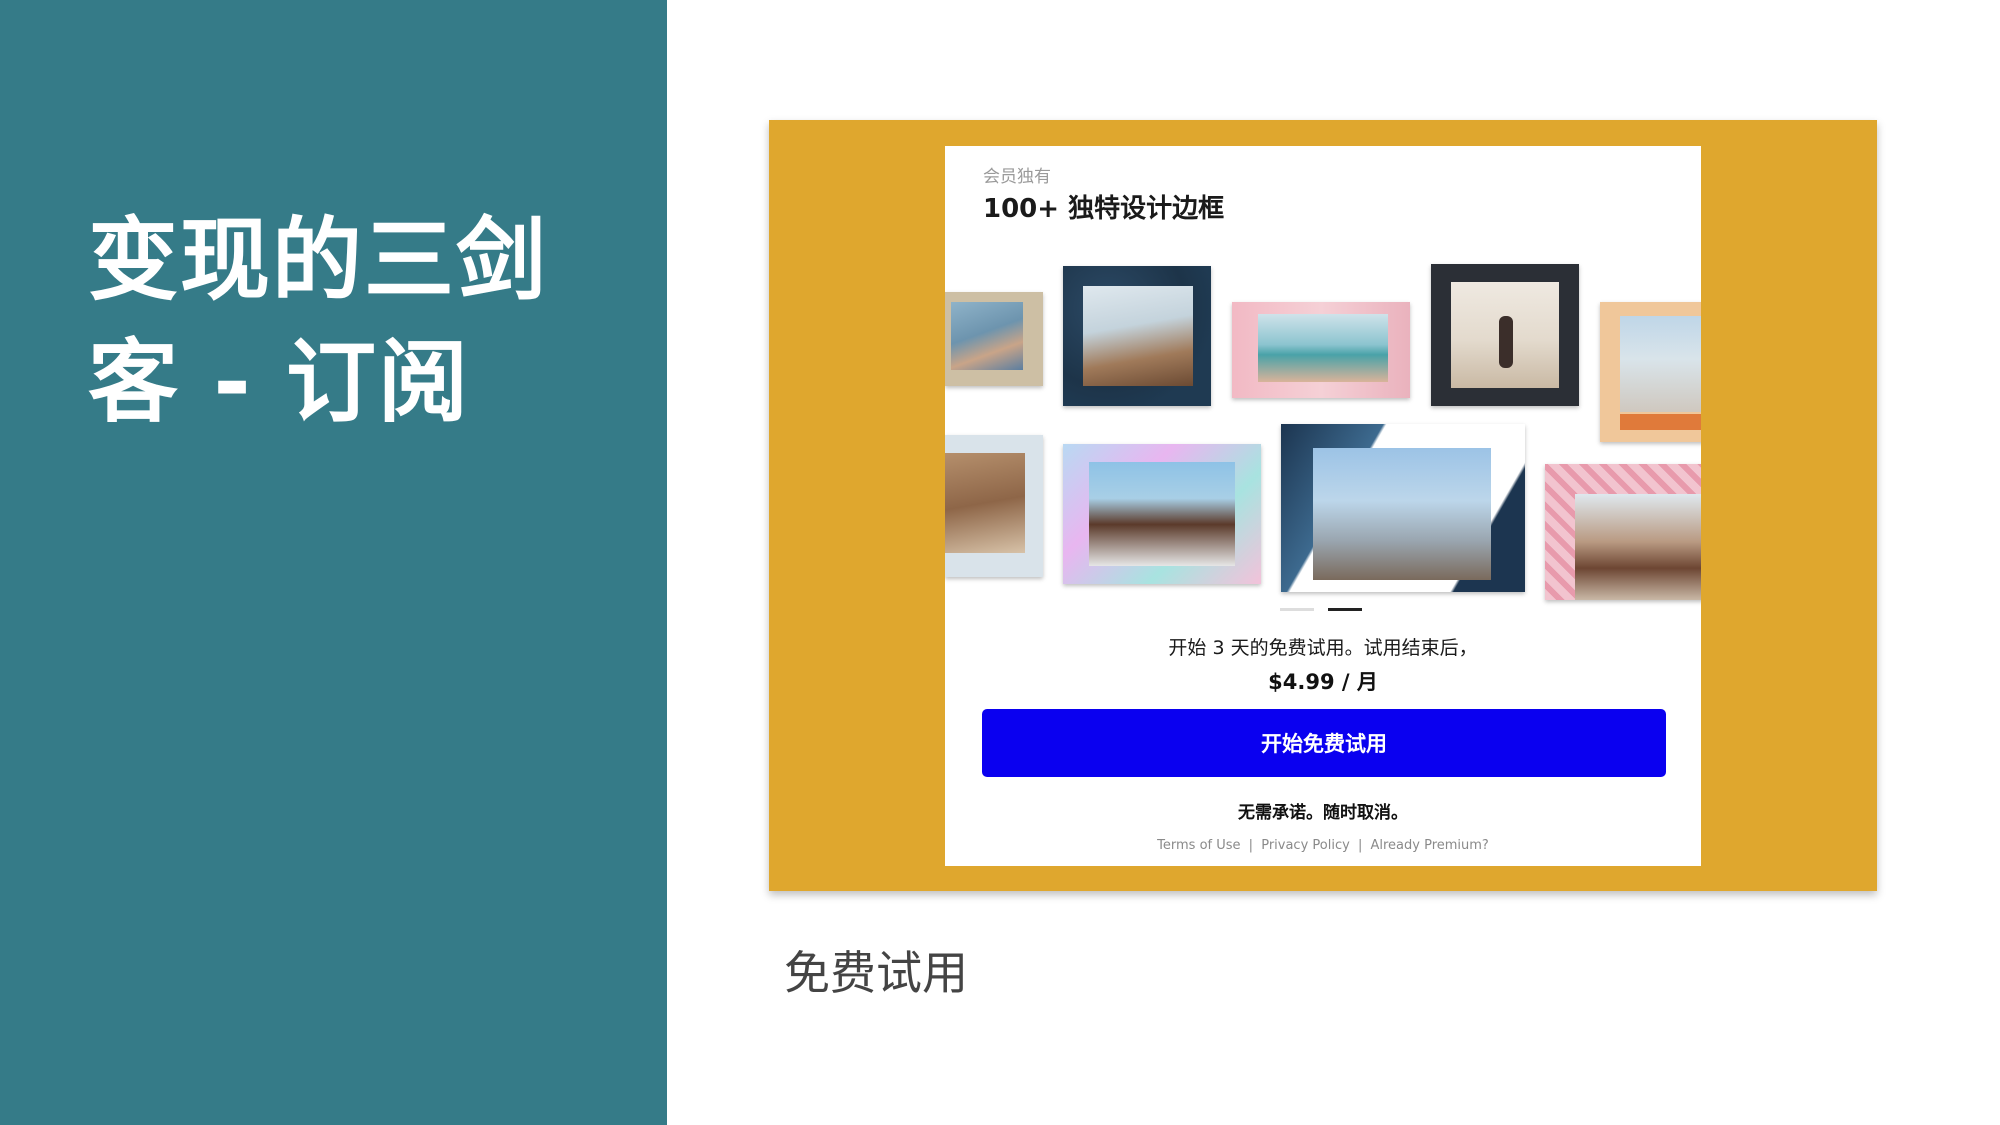  Describe the element at coordinates (1017, 177) in the screenshot. I see `members-only-label: 会员独有` at that location.